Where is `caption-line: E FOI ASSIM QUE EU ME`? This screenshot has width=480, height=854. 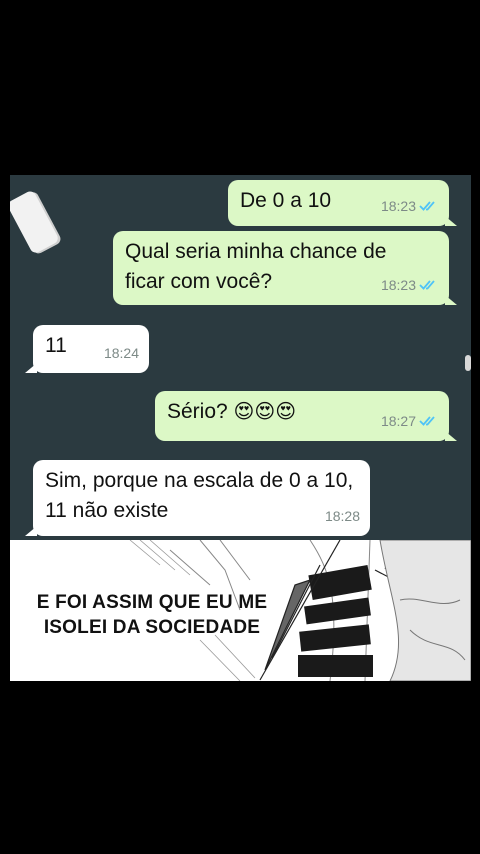
caption-line: E FOI ASSIM QUE EU ME is located at coordinates (152, 602).